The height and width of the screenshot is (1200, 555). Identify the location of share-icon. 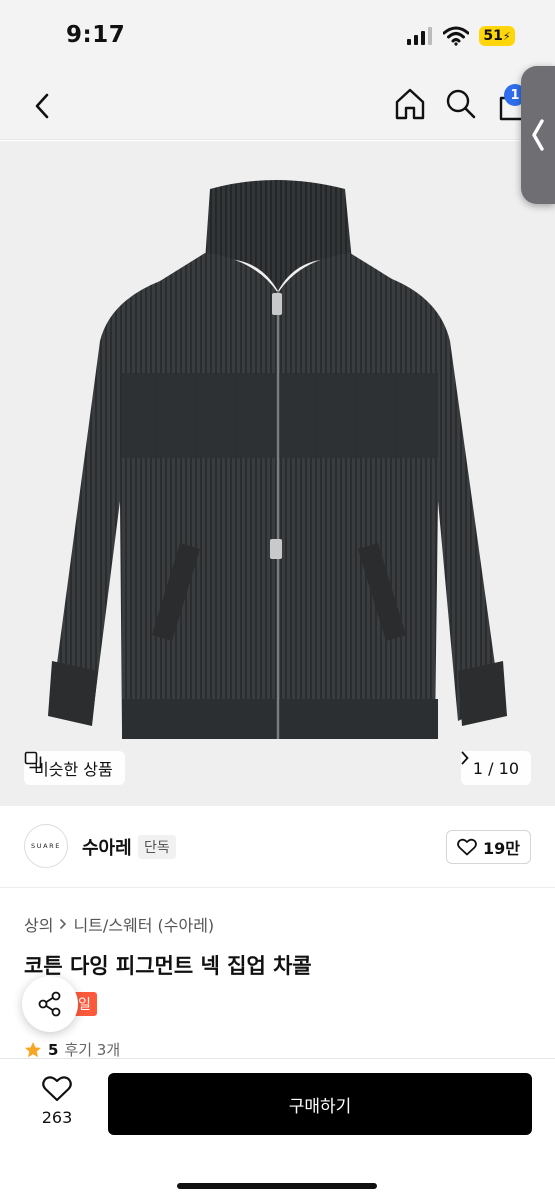
(49, 1004).